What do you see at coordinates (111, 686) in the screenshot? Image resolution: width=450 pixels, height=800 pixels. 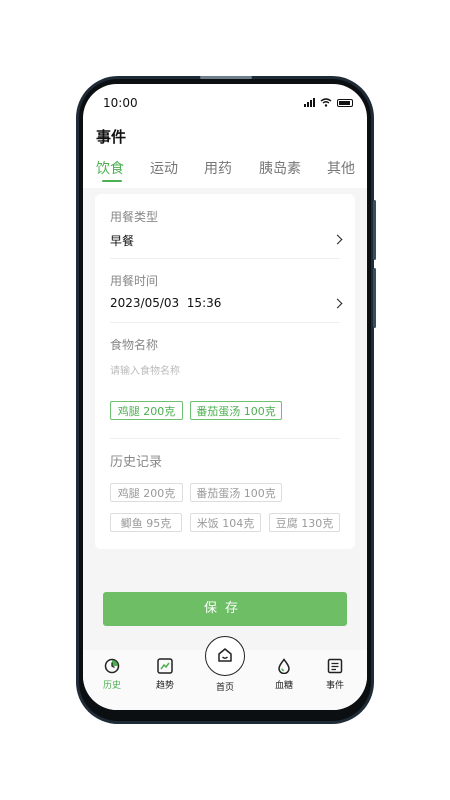 I see `nav-label: 历史` at bounding box center [111, 686].